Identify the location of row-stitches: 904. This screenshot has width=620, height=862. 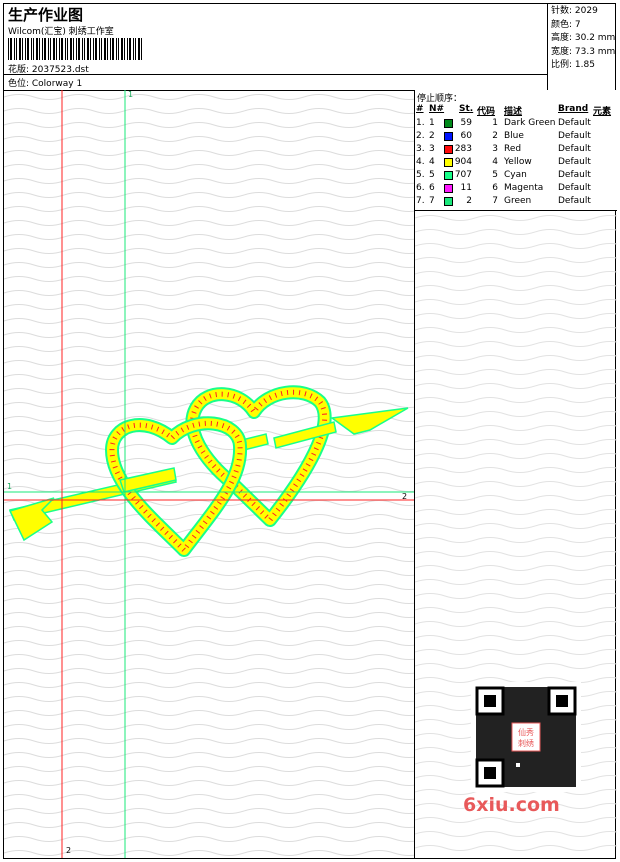
(463, 162).